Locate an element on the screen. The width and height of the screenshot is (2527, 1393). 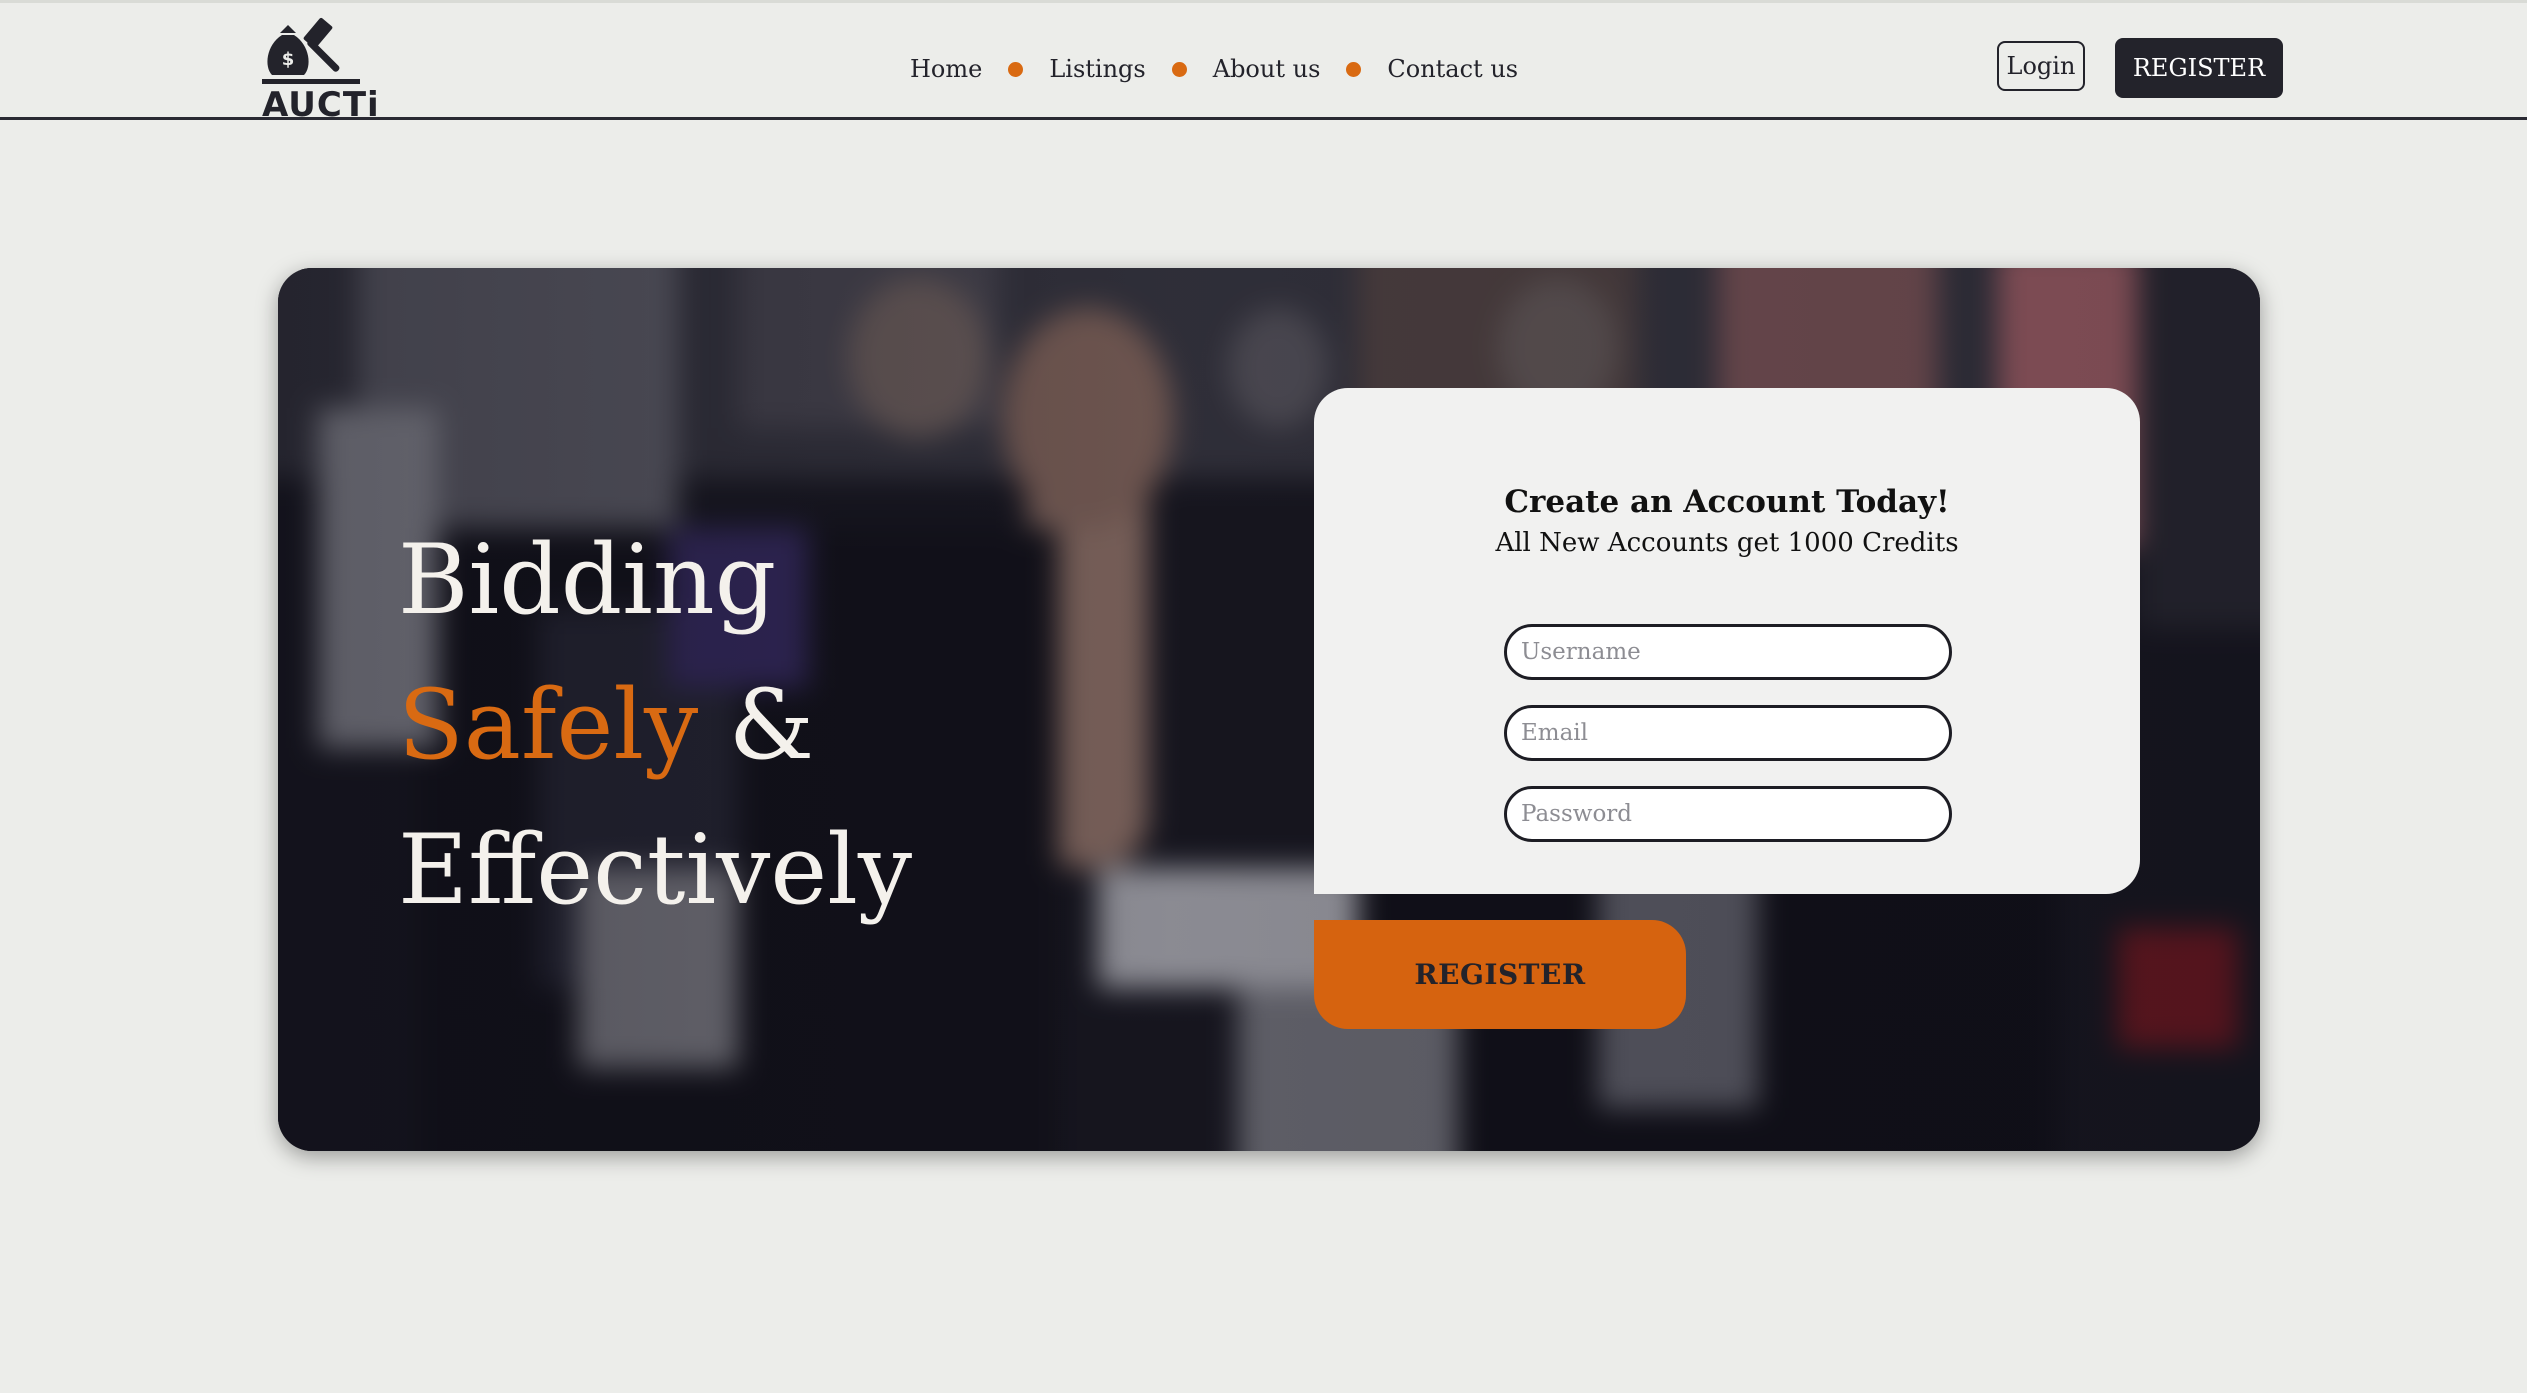
nav-contact-us: Contact us is located at coordinates (1452, 69).